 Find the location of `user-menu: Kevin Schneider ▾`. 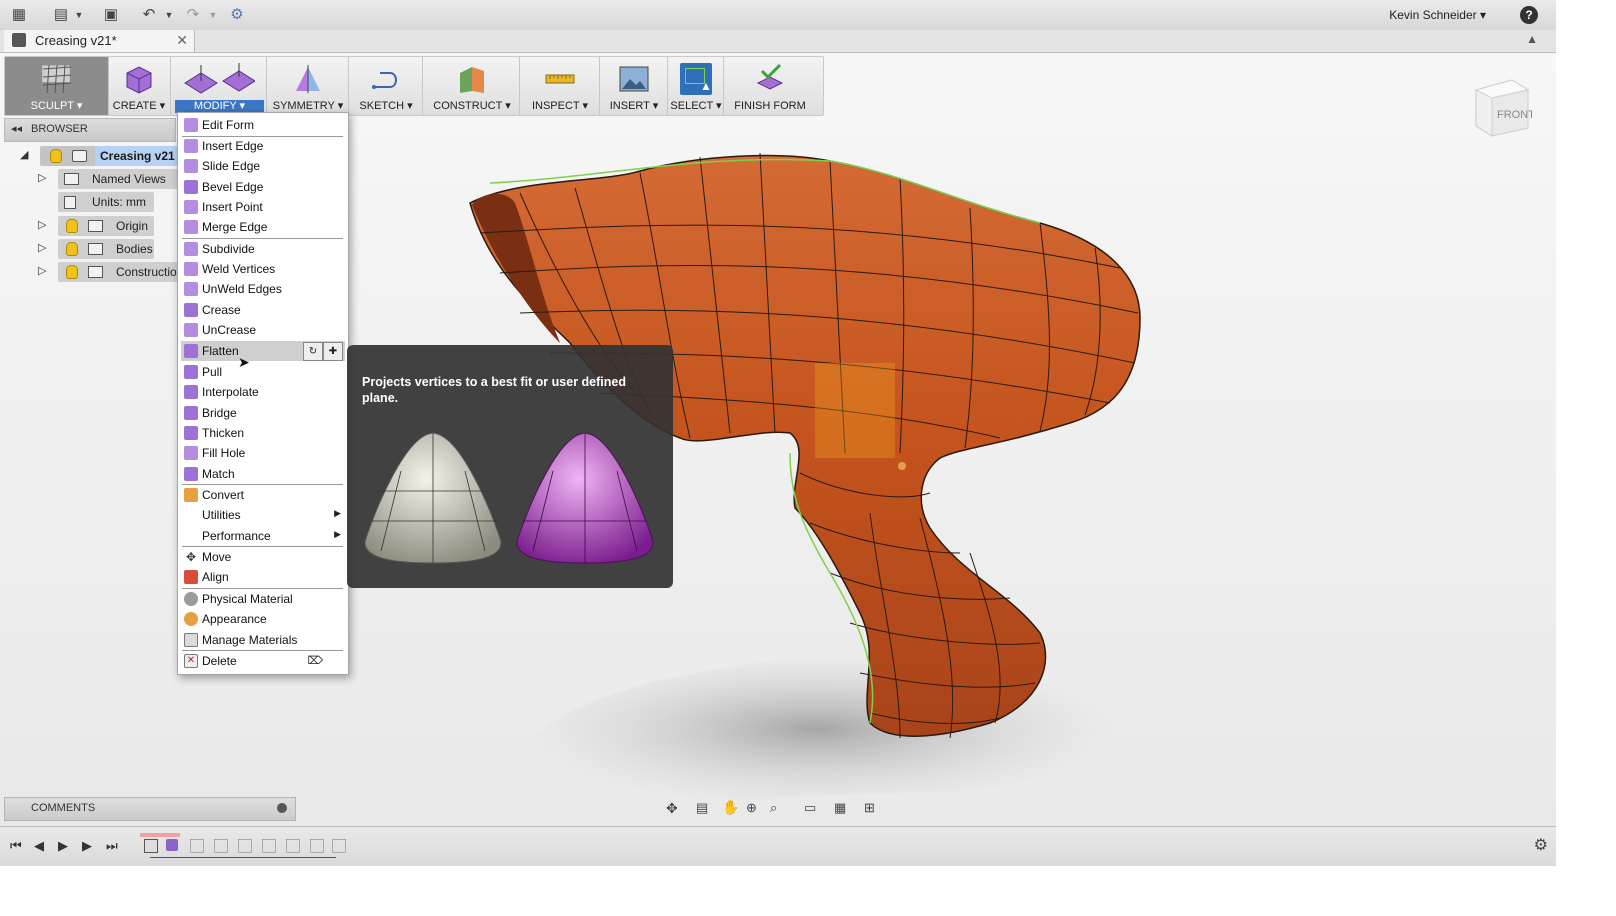

user-menu: Kevin Schneider ▾ is located at coordinates (1437, 15).